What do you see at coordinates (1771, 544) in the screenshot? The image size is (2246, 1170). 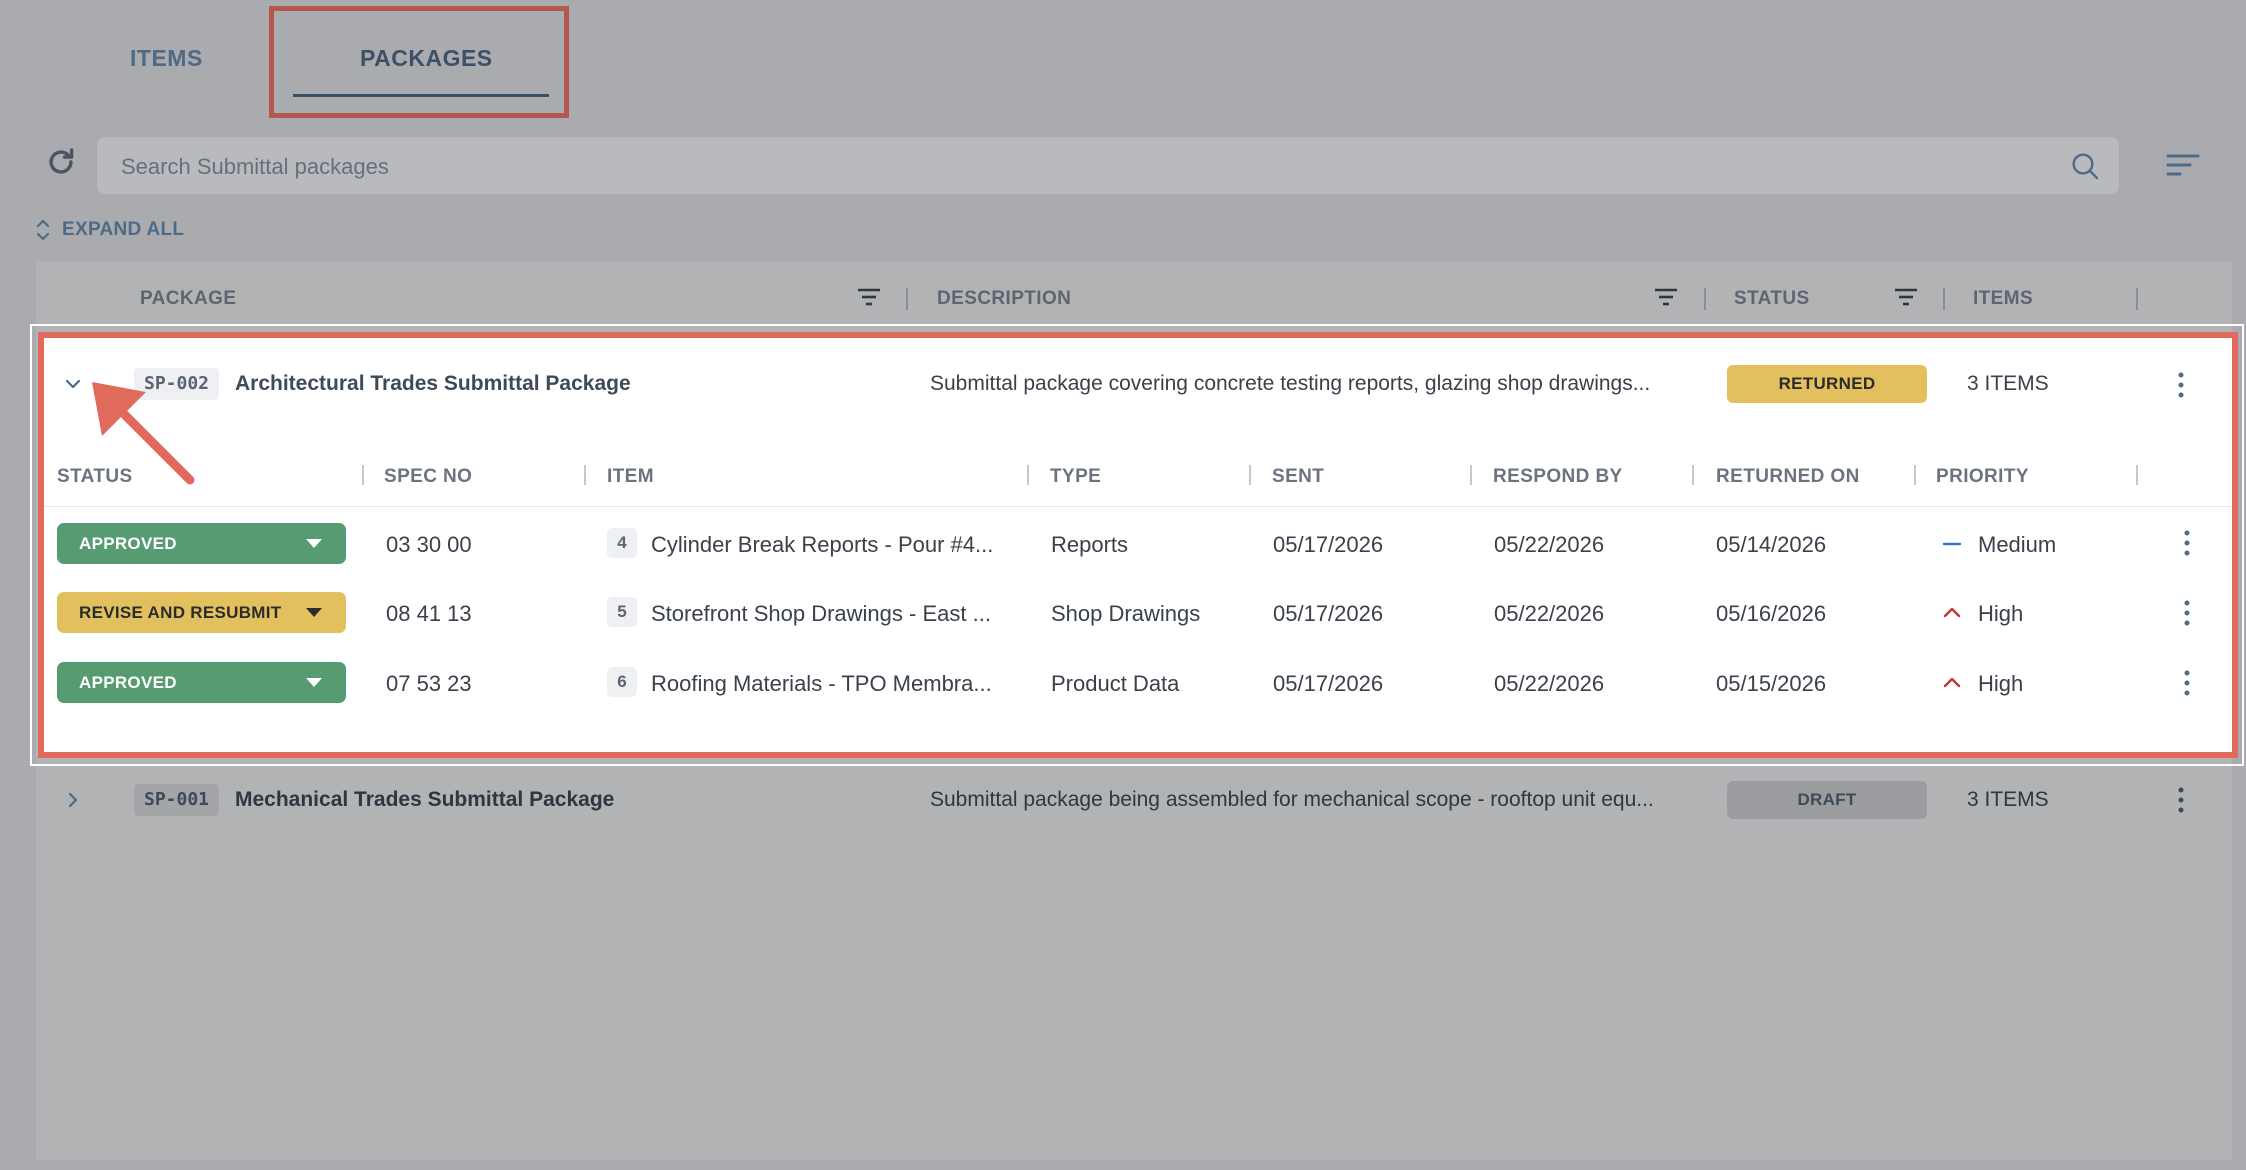 I see `returned-on-date: 05/14/2026` at bounding box center [1771, 544].